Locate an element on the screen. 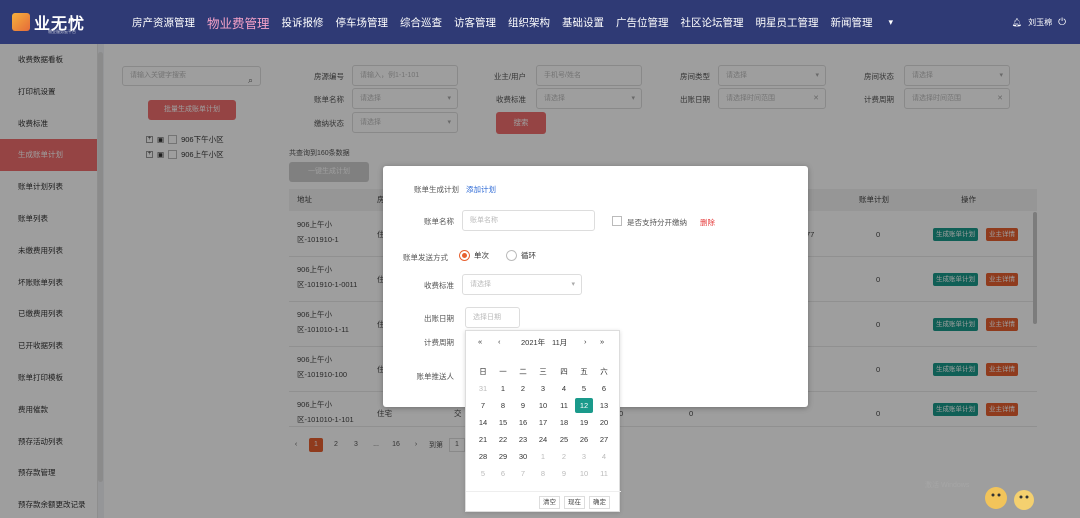  mascot-icon is located at coordinates (1009, 498).